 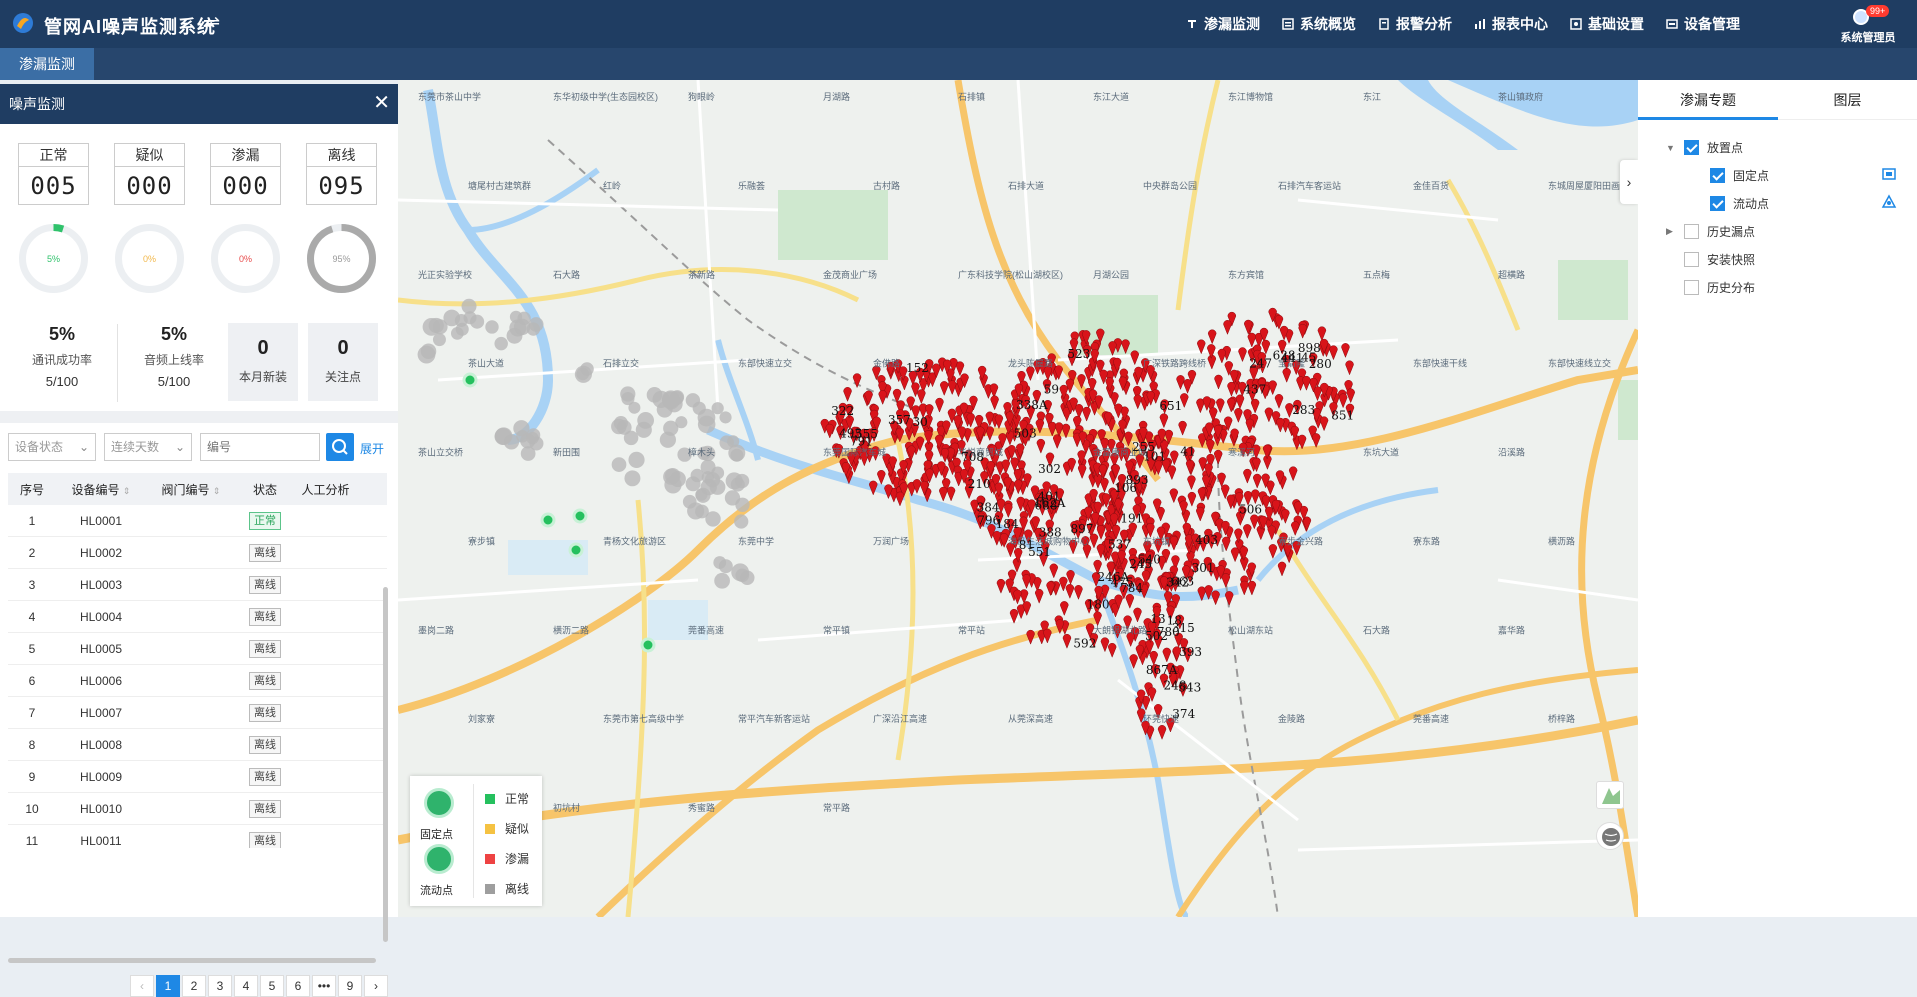 I want to click on table-row: 8 HL0008 离线, so click(x=197, y=745).